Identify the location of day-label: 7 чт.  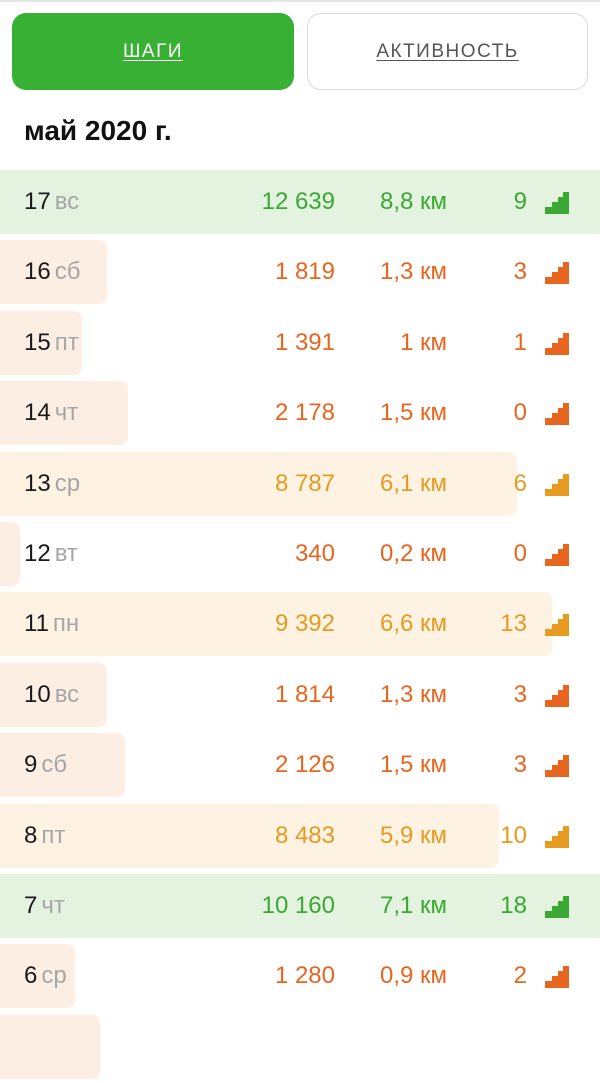
(44, 907).